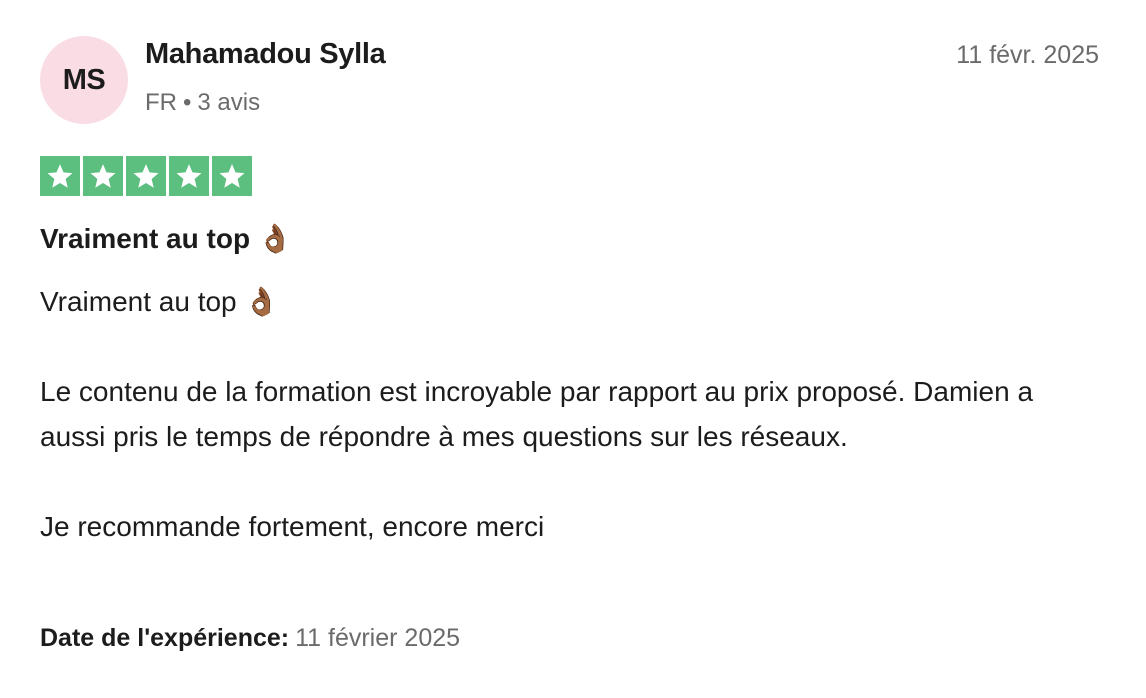 The width and height of the screenshot is (1146, 698). I want to click on reviewer-meta: FR • 3 avis, so click(202, 103).